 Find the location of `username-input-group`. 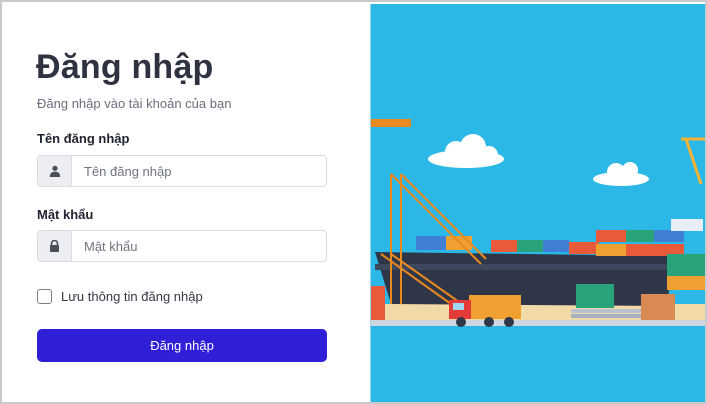

username-input-group is located at coordinates (182, 171).